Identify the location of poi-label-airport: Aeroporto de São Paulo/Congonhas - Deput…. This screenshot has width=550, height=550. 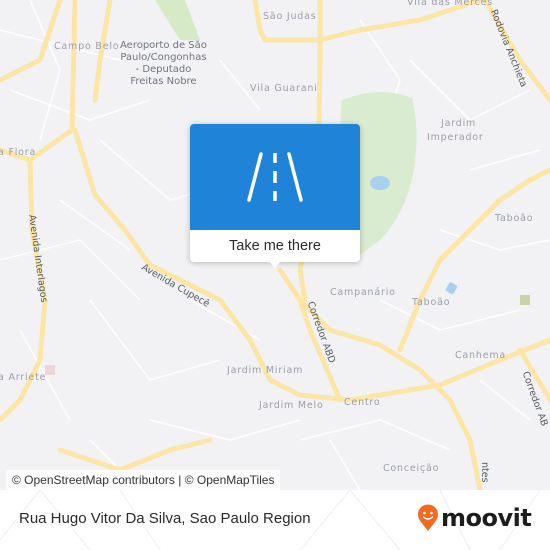
(163, 64).